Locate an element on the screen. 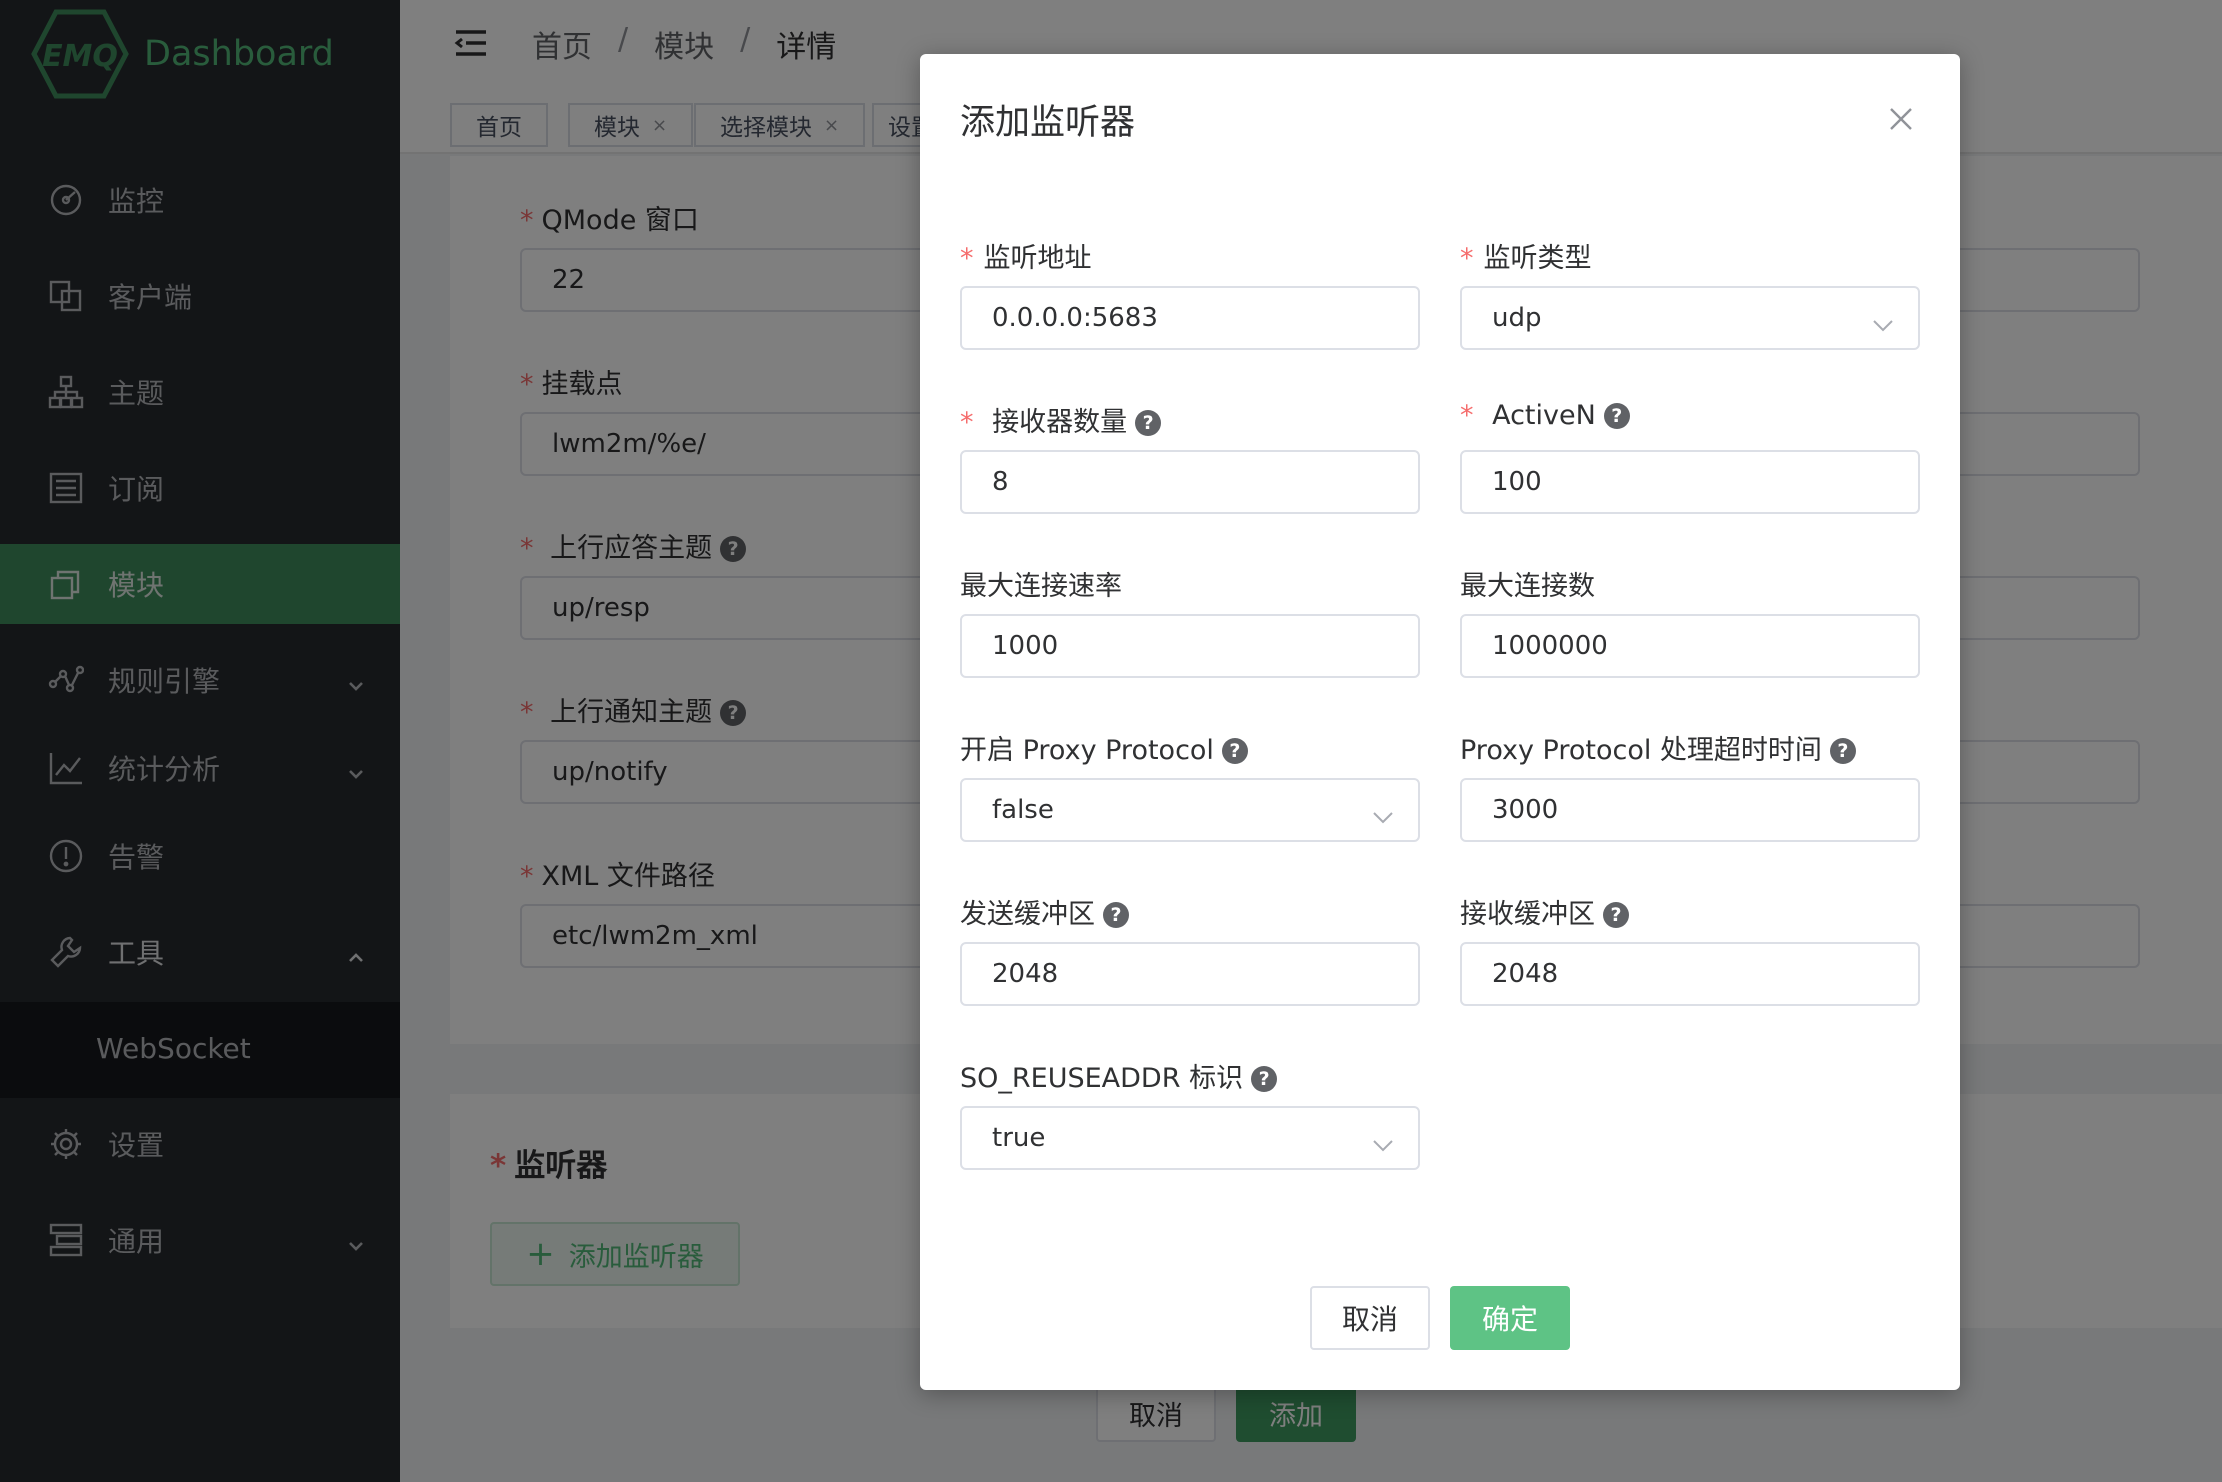 The height and width of the screenshot is (1482, 2222). max-connections-label: 最大连接数 is located at coordinates (1527, 586).